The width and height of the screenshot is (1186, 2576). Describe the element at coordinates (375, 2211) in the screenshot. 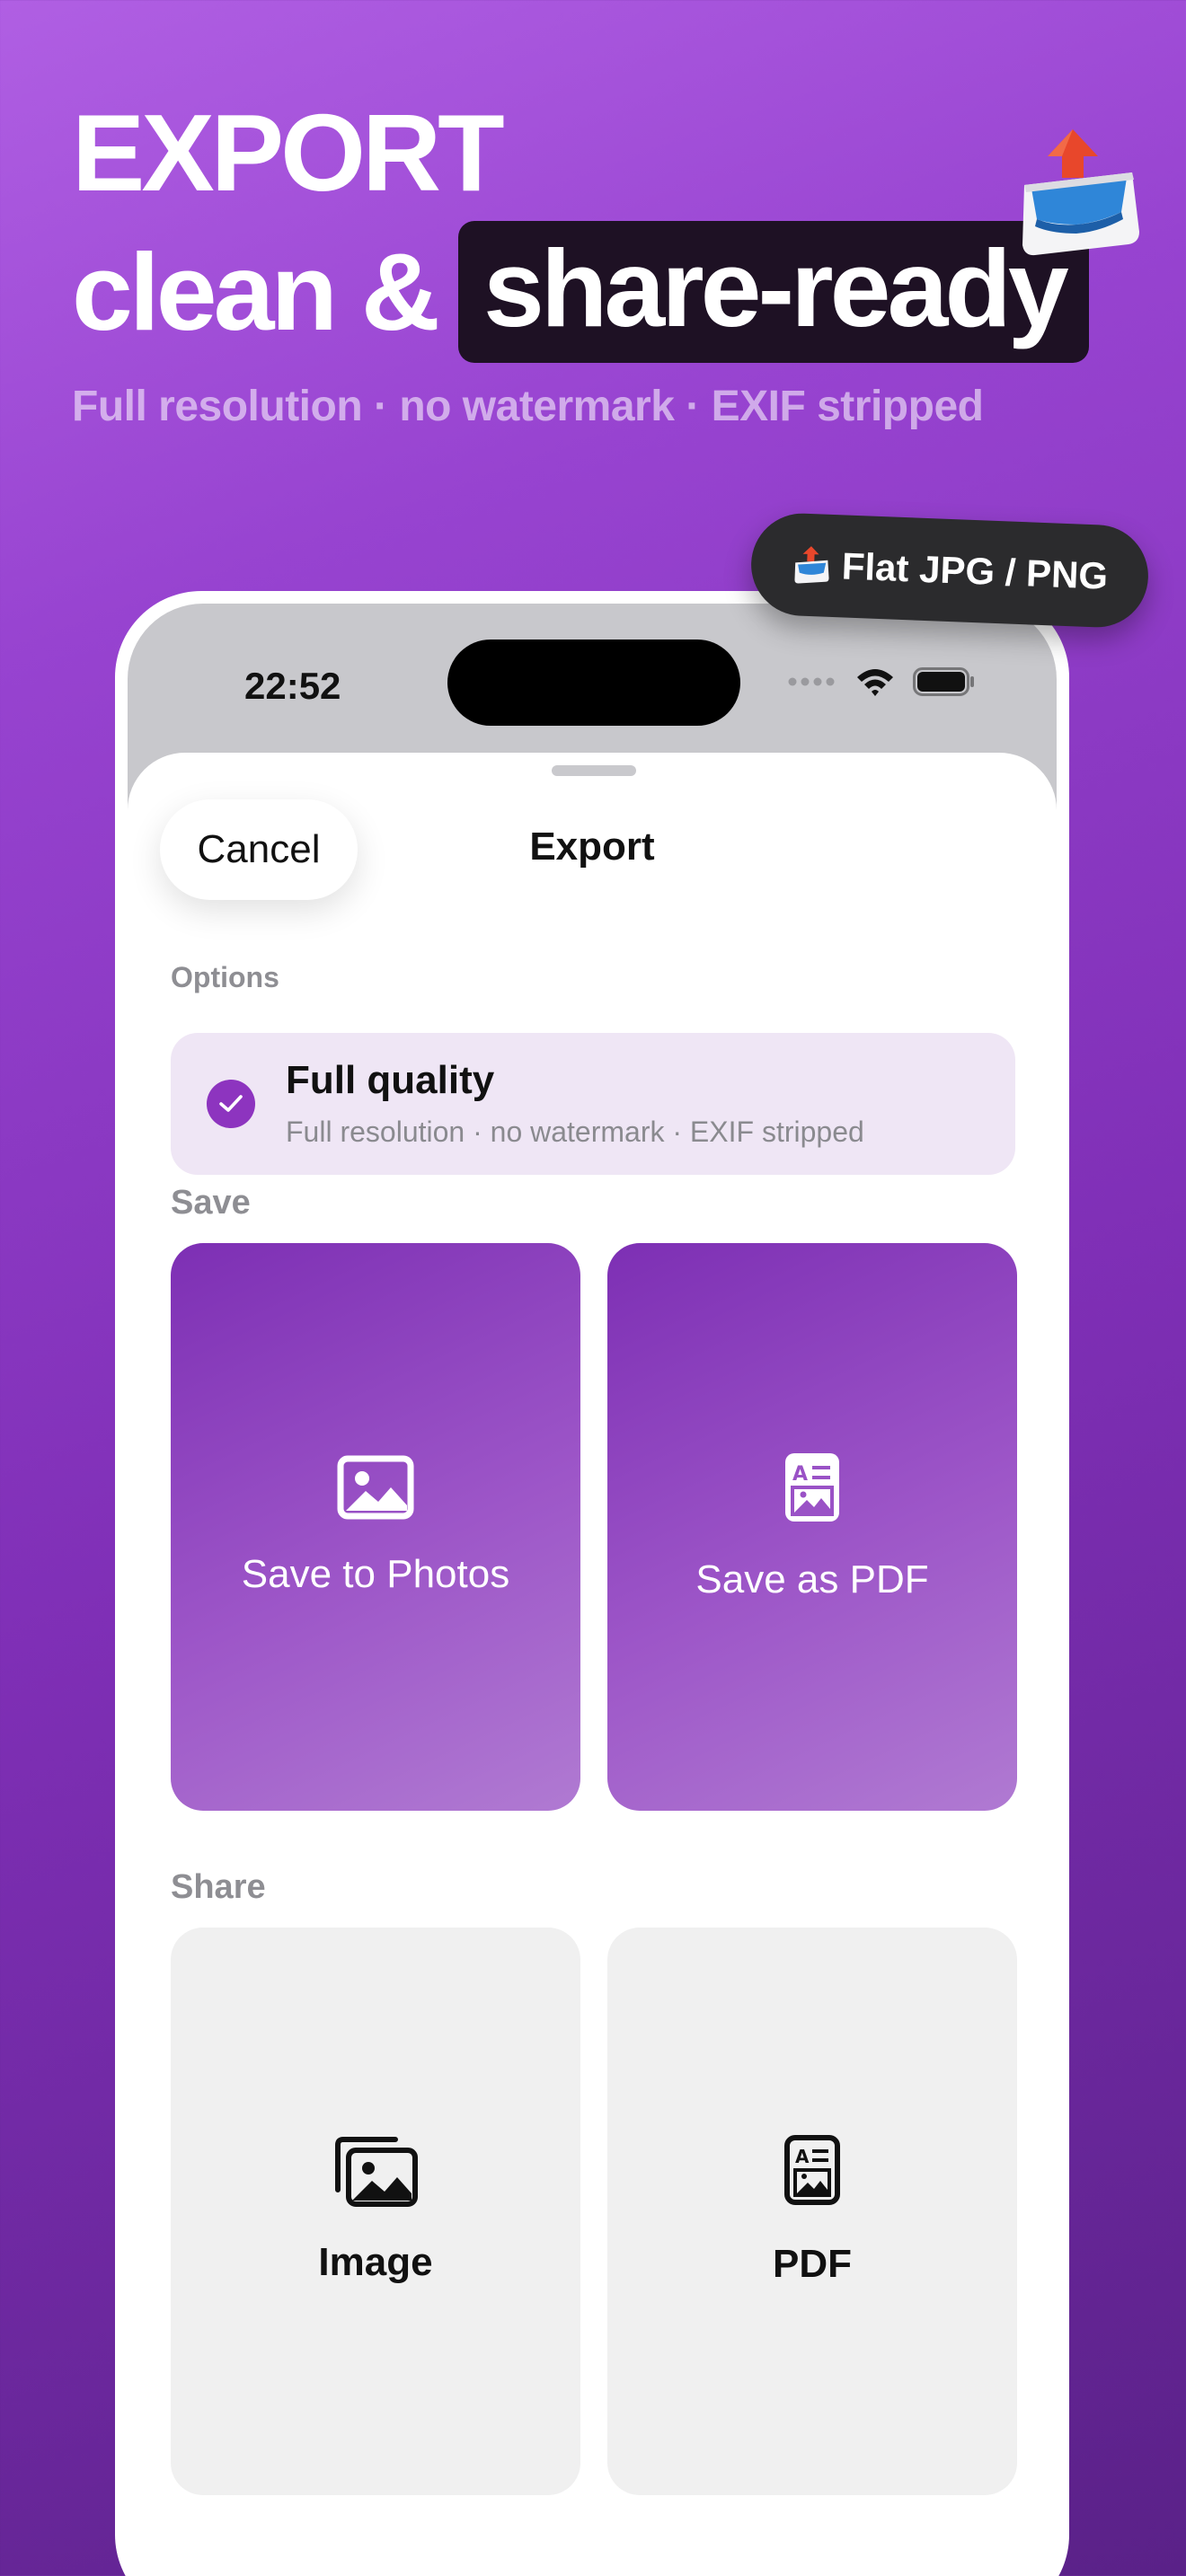

I see `share-image-button: Image` at that location.